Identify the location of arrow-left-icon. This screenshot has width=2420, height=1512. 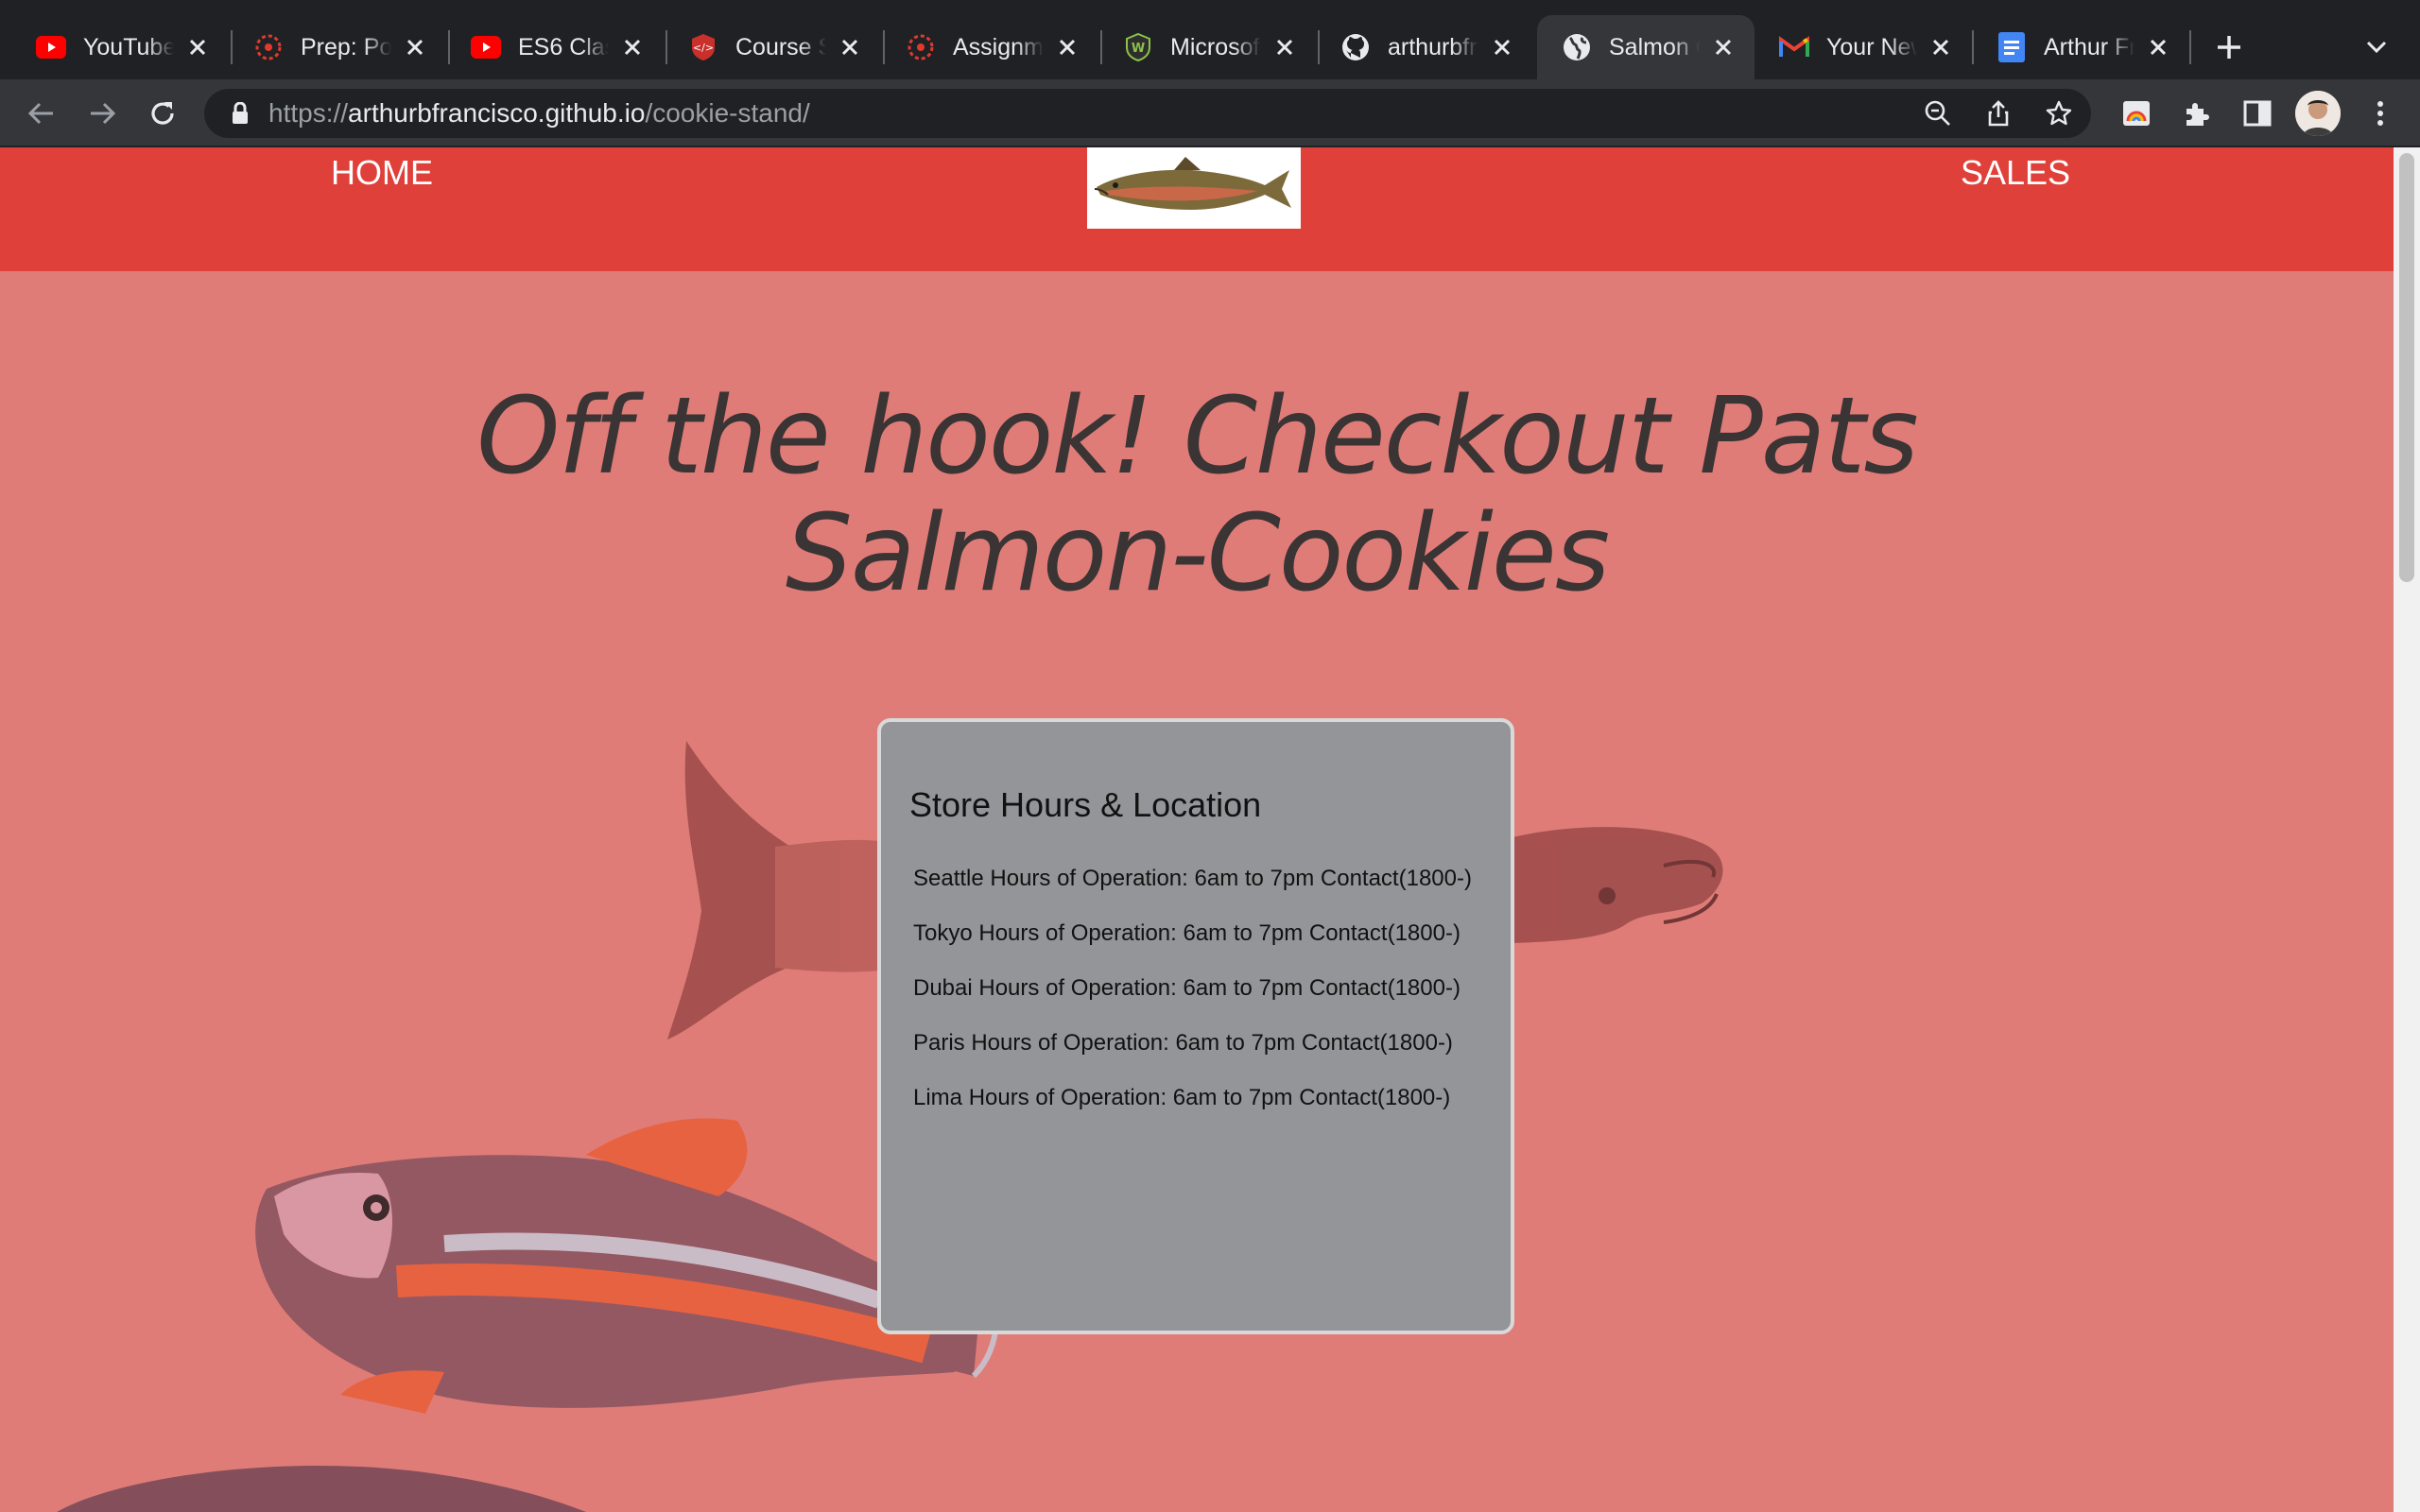
(40, 113).